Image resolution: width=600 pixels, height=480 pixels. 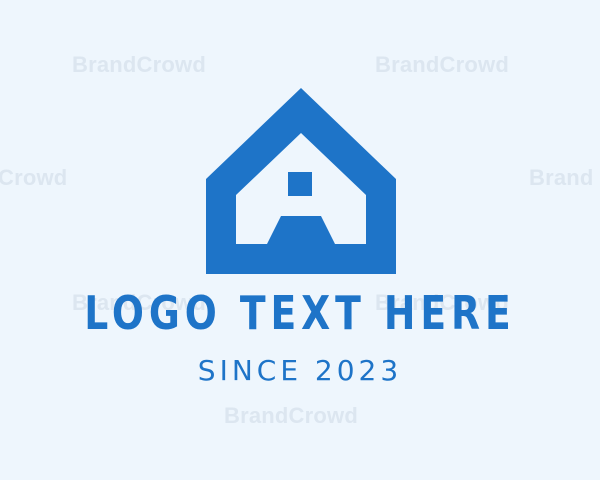 What do you see at coordinates (34, 177) in the screenshot?
I see `watermark-middle-left: Crowd` at bounding box center [34, 177].